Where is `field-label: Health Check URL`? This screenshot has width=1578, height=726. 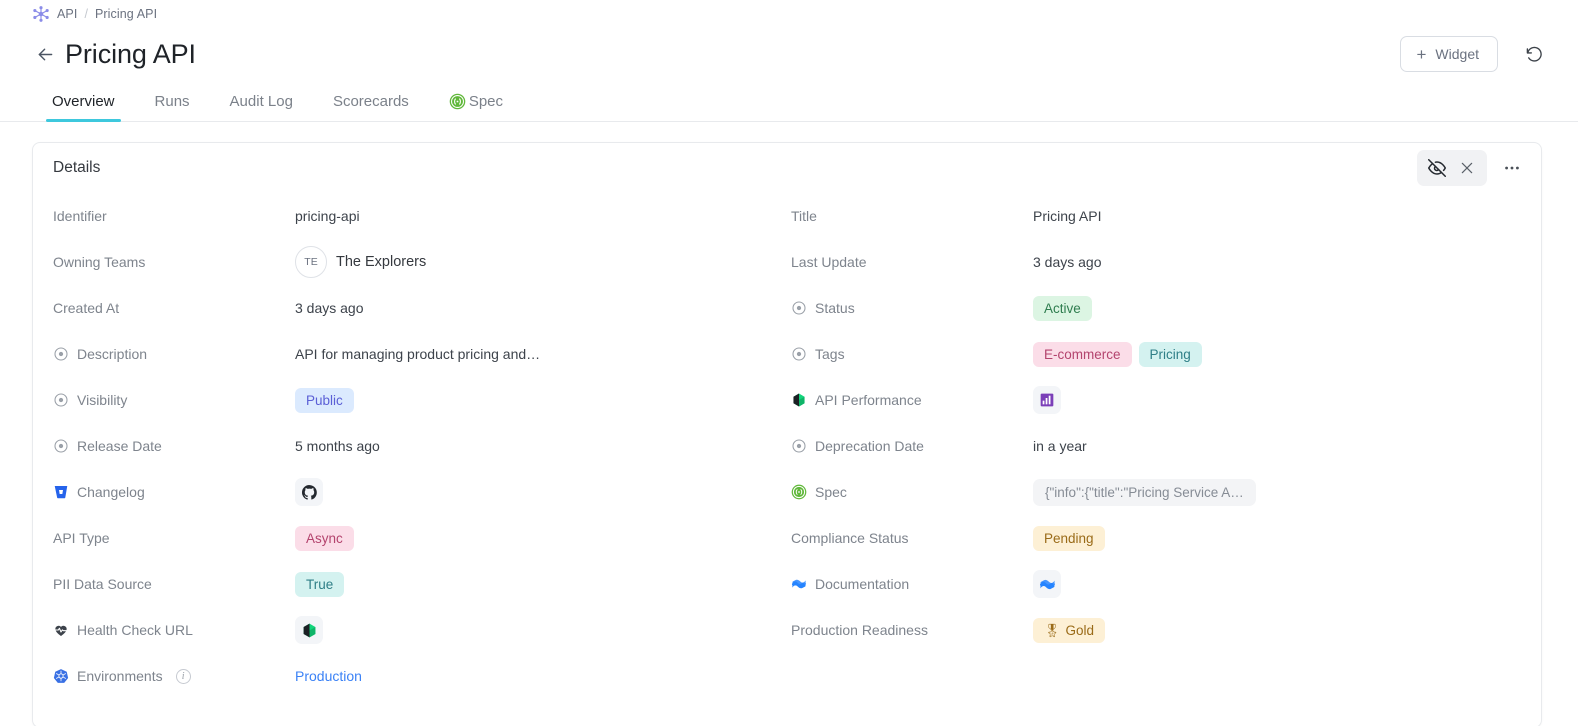 field-label: Health Check URL is located at coordinates (174, 630).